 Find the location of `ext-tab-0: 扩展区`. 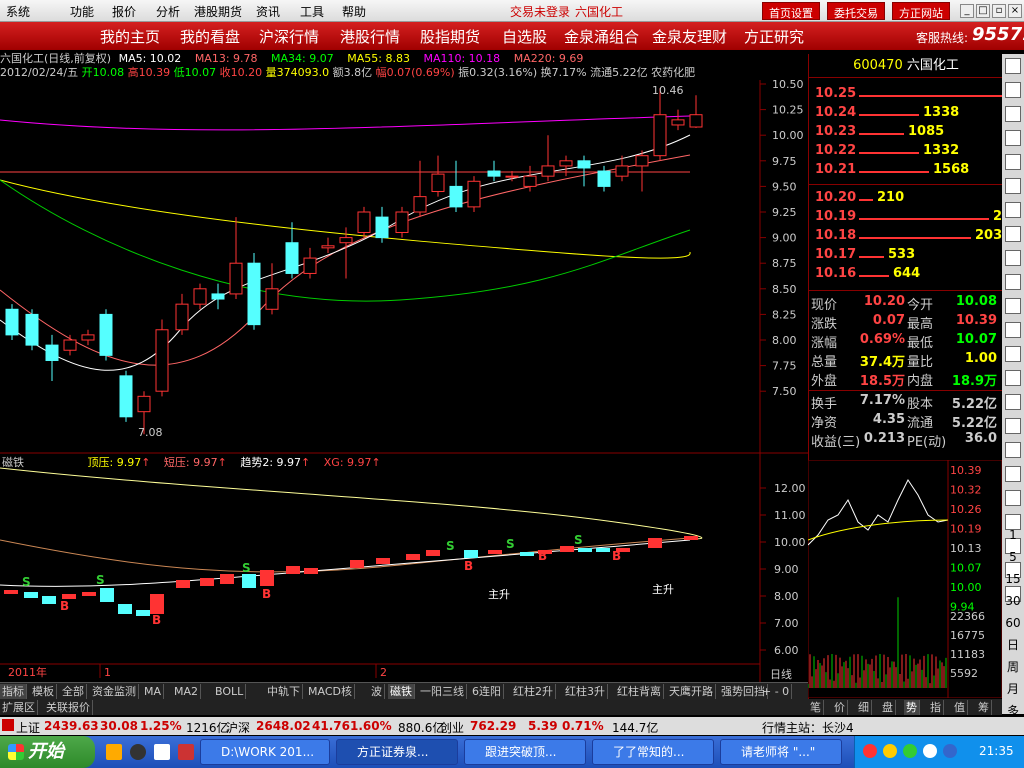

ext-tab-0: 扩展区 is located at coordinates (19, 707).